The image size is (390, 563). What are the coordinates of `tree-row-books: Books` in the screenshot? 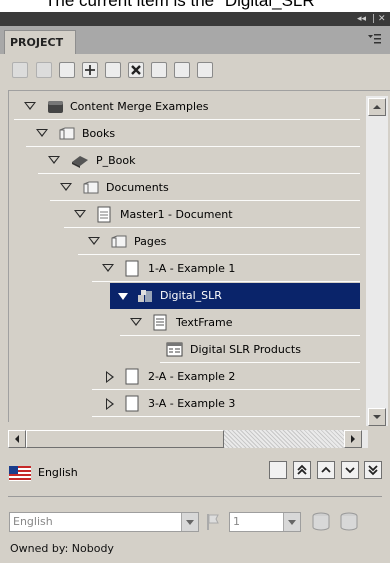 It's located at (193, 134).